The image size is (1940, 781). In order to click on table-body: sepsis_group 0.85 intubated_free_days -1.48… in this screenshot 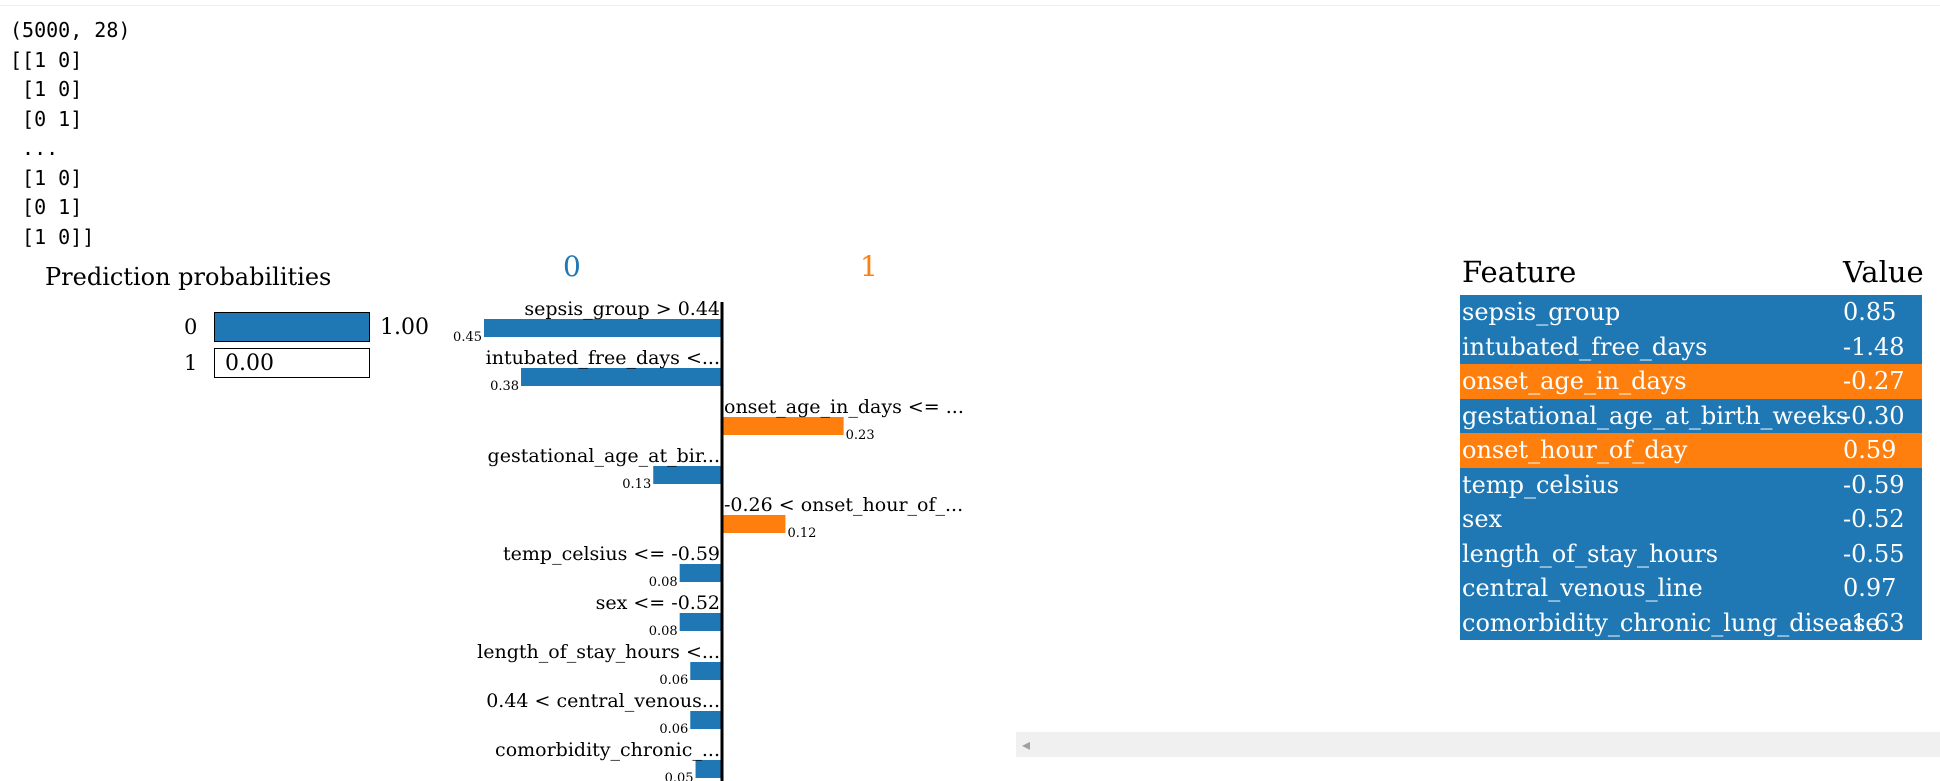, I will do `click(1691, 467)`.